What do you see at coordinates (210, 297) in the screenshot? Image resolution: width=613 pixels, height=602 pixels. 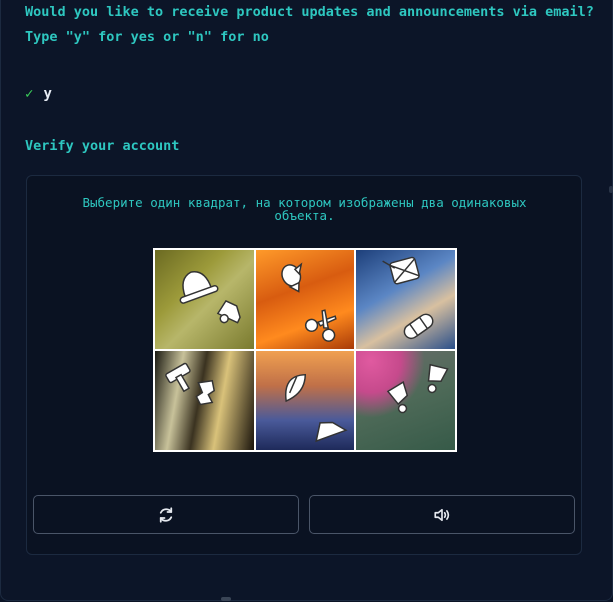 I see `tile-1-icons` at bounding box center [210, 297].